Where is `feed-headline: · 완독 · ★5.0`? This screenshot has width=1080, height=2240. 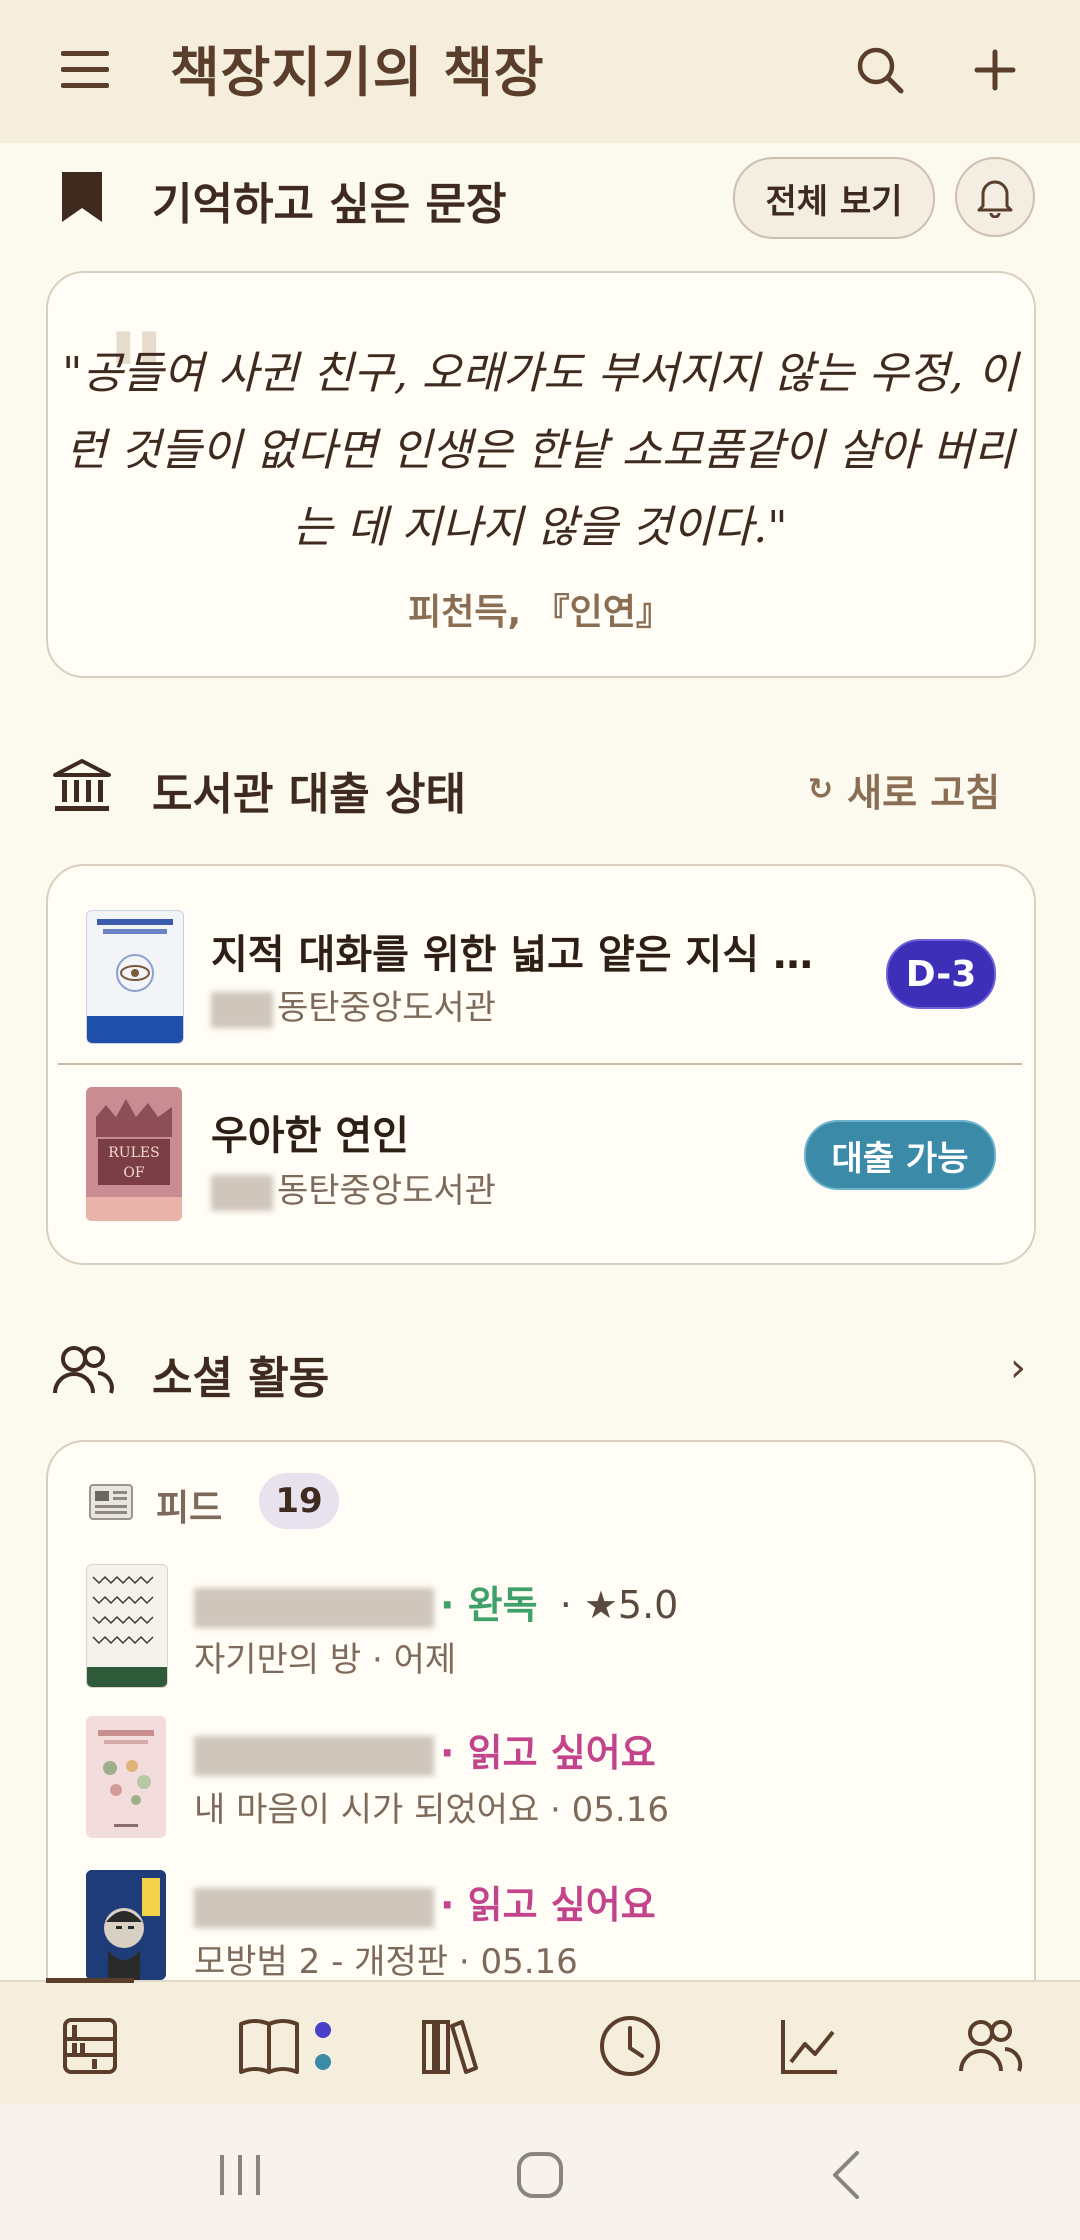
feed-headline: · 완독 · ★5.0 is located at coordinates (436, 1601).